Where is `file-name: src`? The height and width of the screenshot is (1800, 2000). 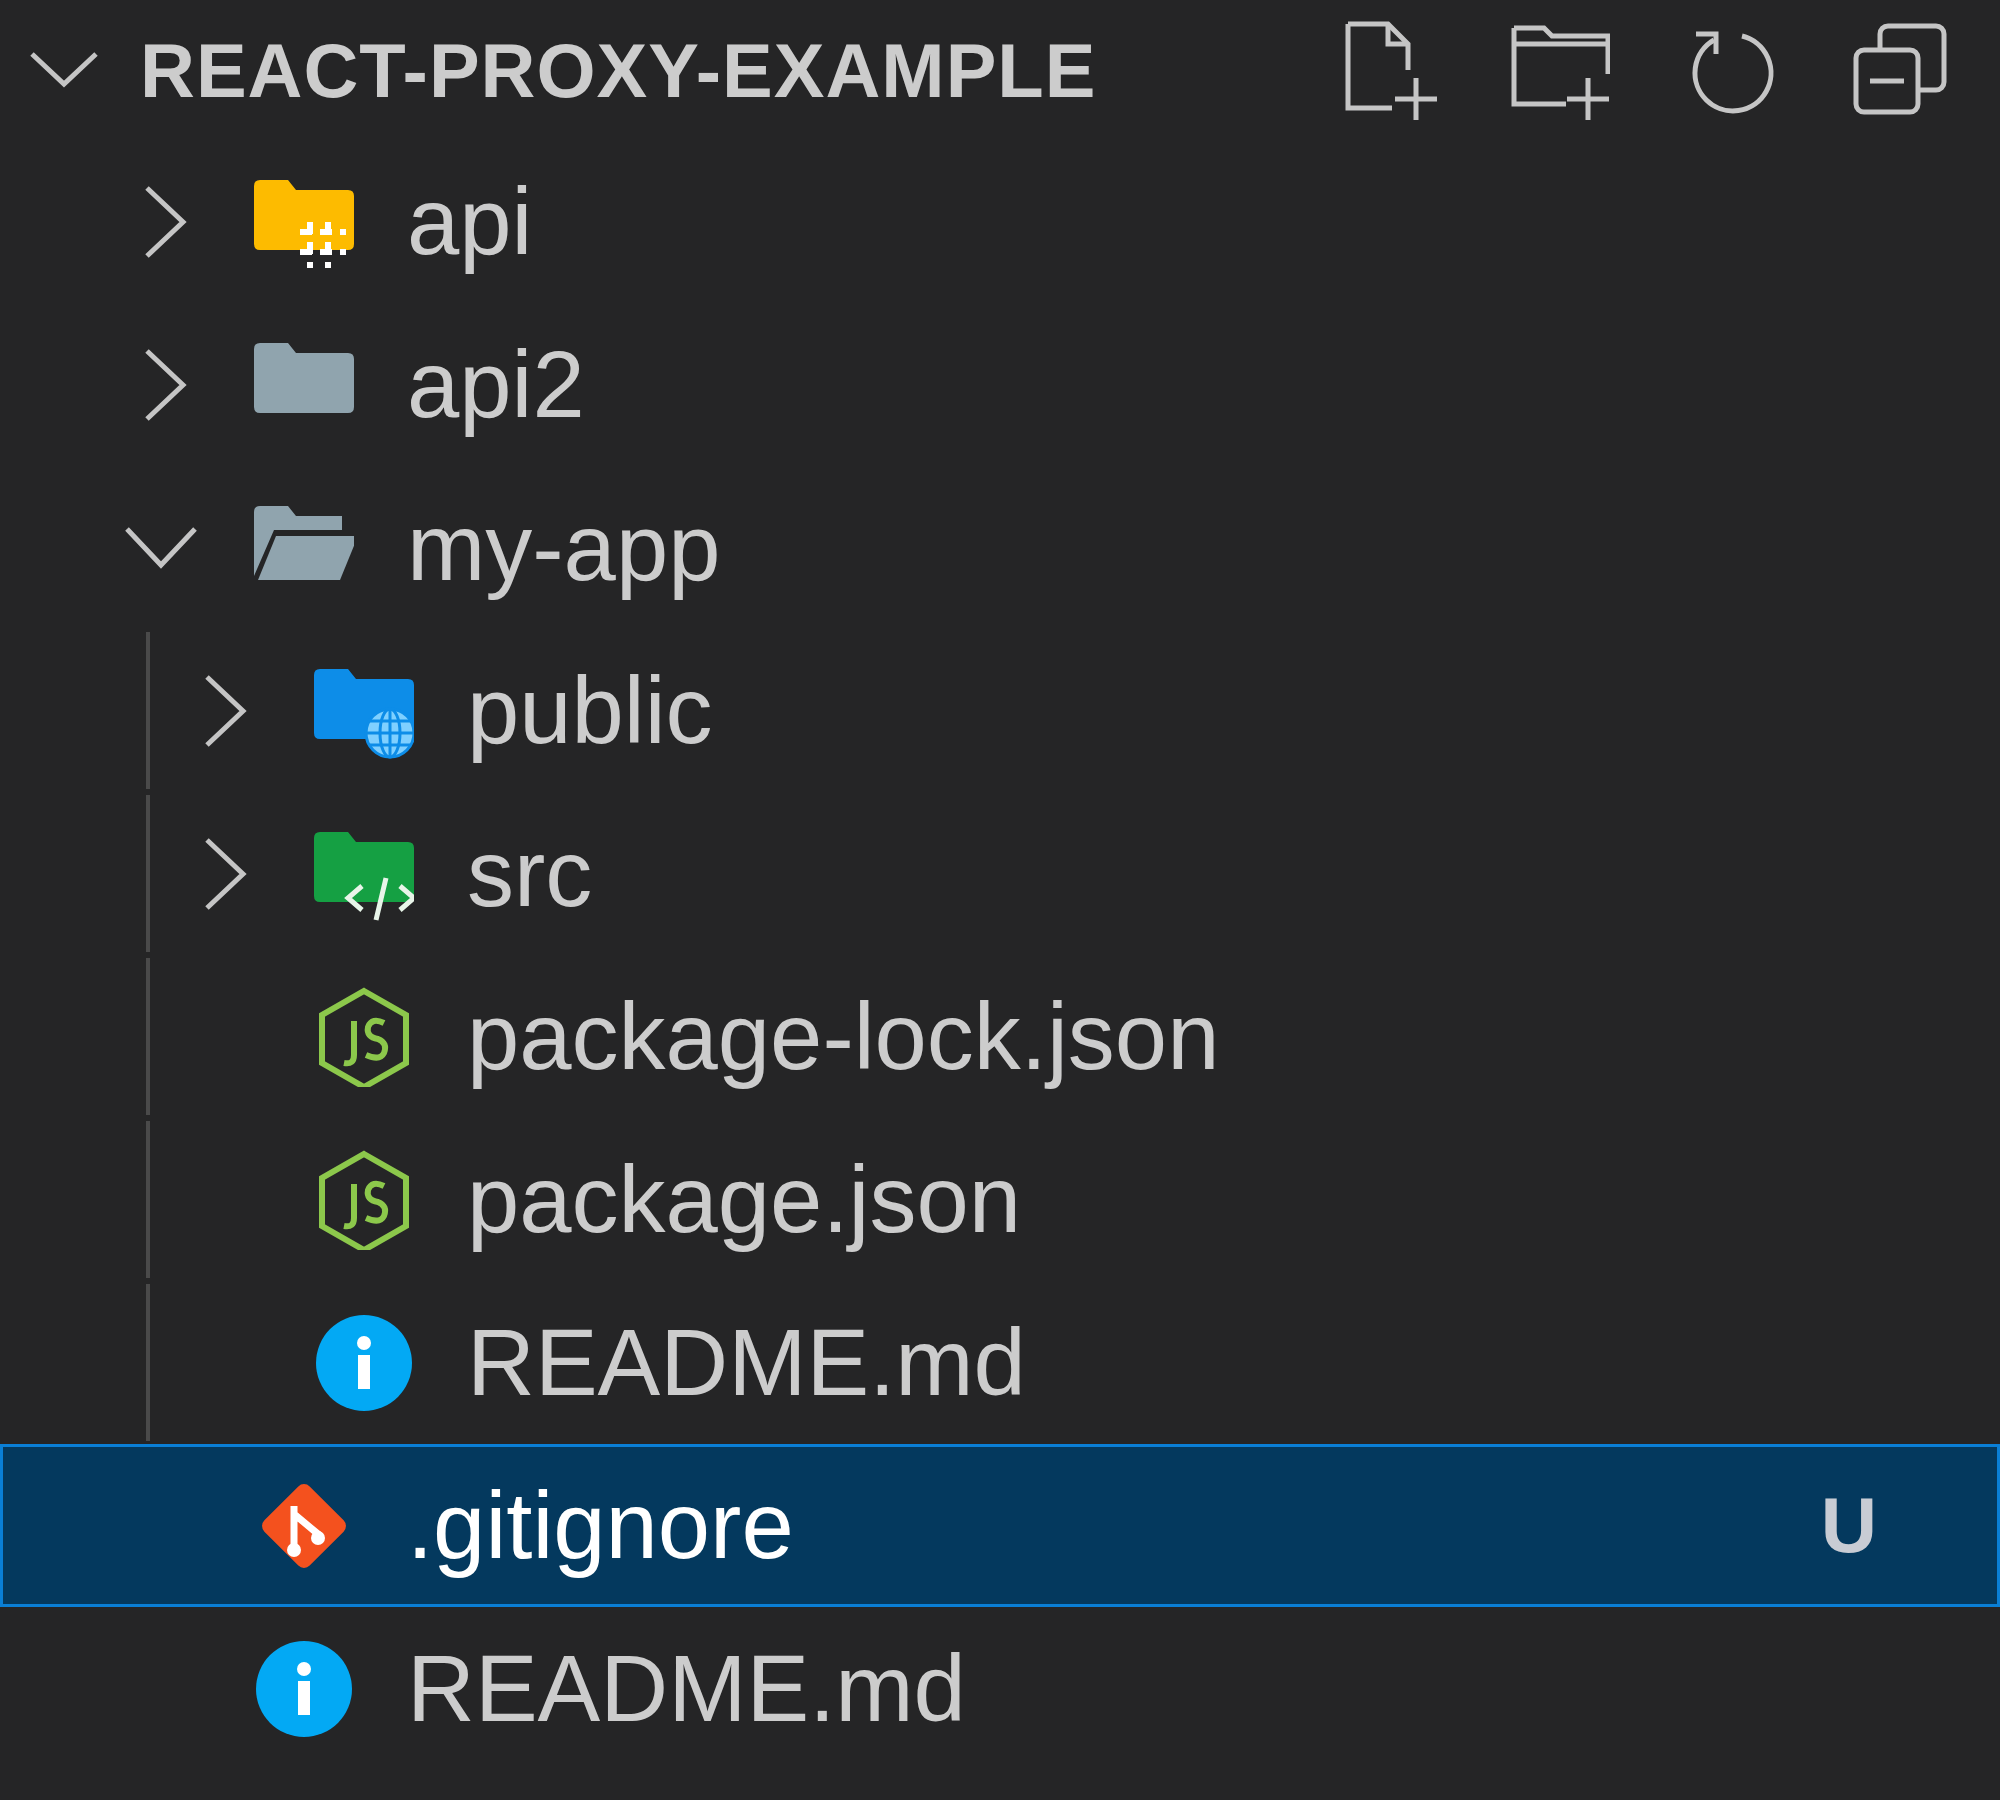
file-name: src is located at coordinates (530, 873).